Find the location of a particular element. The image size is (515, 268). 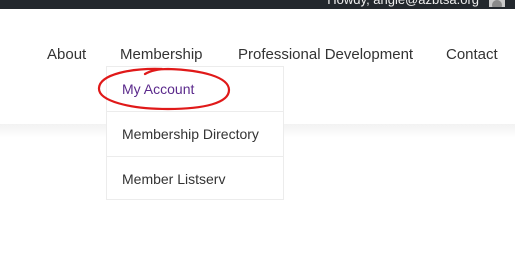

dropdown-item-member-listserv: Member Listserv is located at coordinates (195, 178).